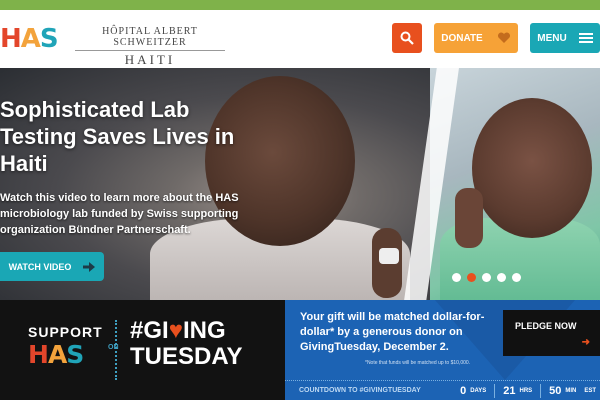 The image size is (600, 400). I want to click on giving-tuesday-logo: #GI♥ING TUESDAY, so click(186, 344).